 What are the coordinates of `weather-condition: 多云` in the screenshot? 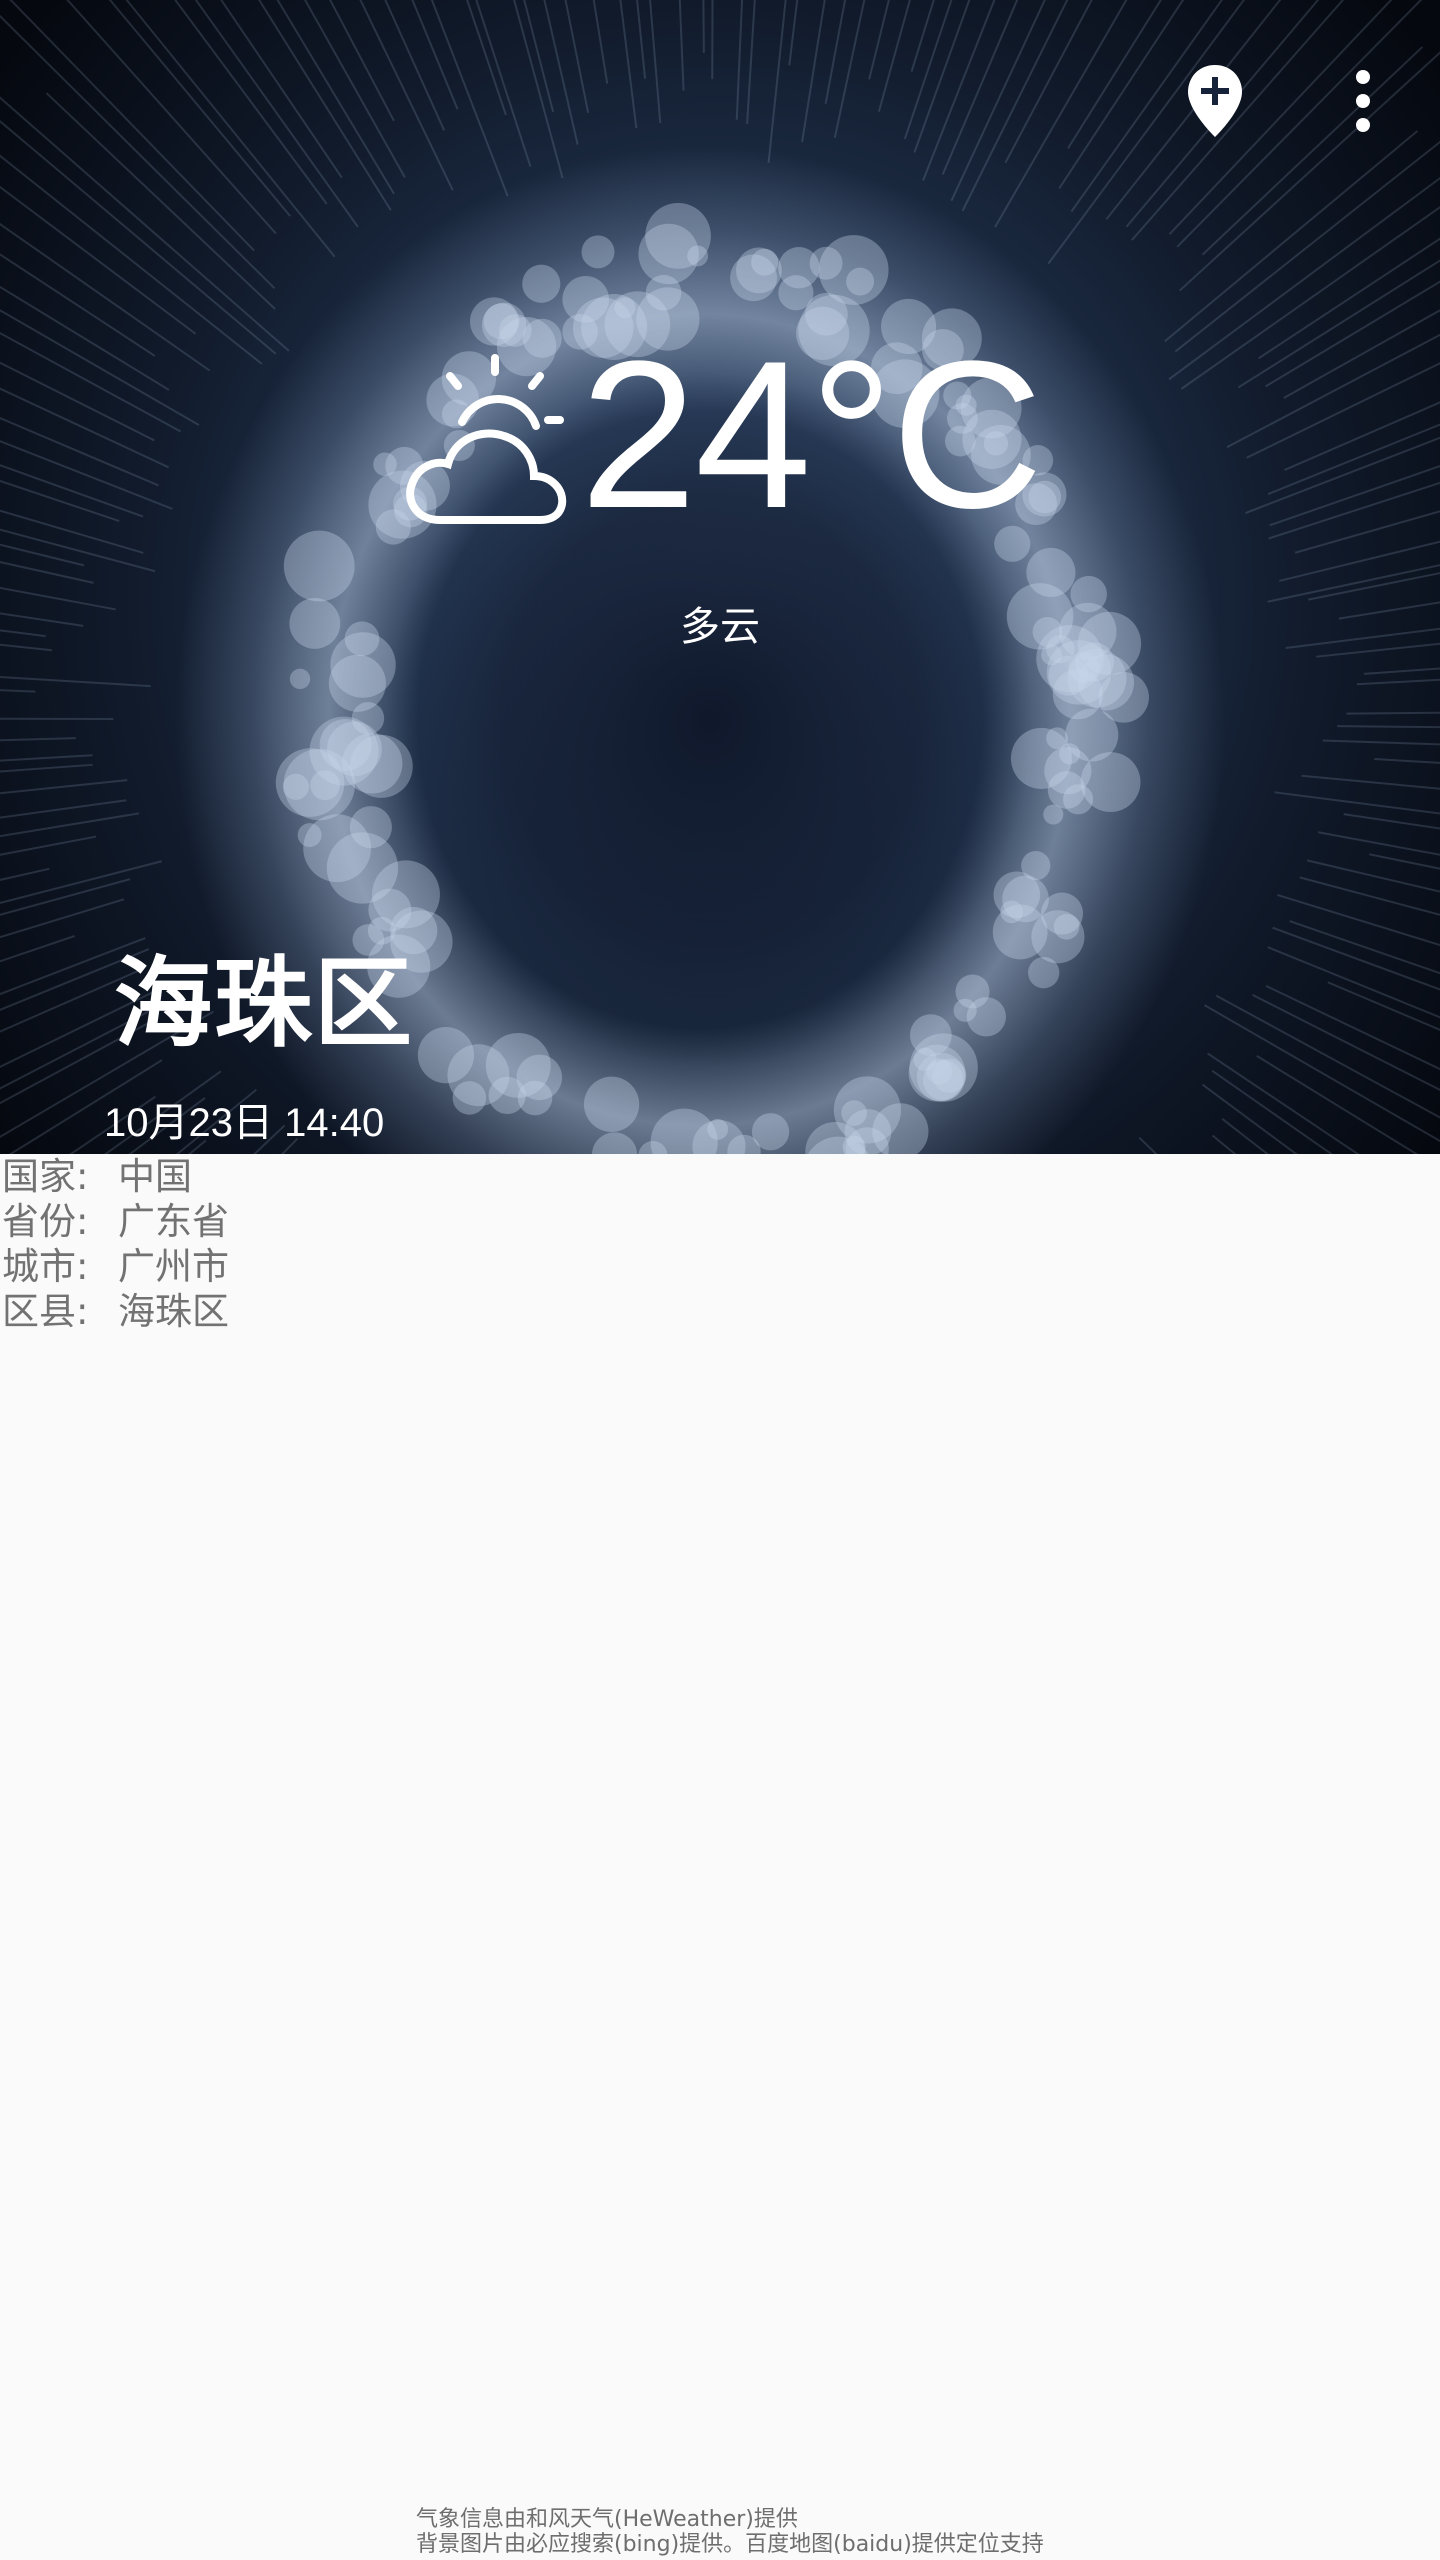 It's located at (720, 627).